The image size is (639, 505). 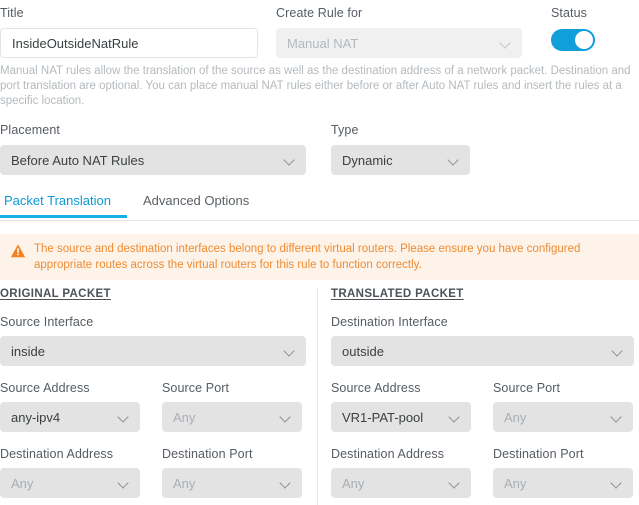 What do you see at coordinates (563, 417) in the screenshot?
I see `translated-source-port-select: Any` at bounding box center [563, 417].